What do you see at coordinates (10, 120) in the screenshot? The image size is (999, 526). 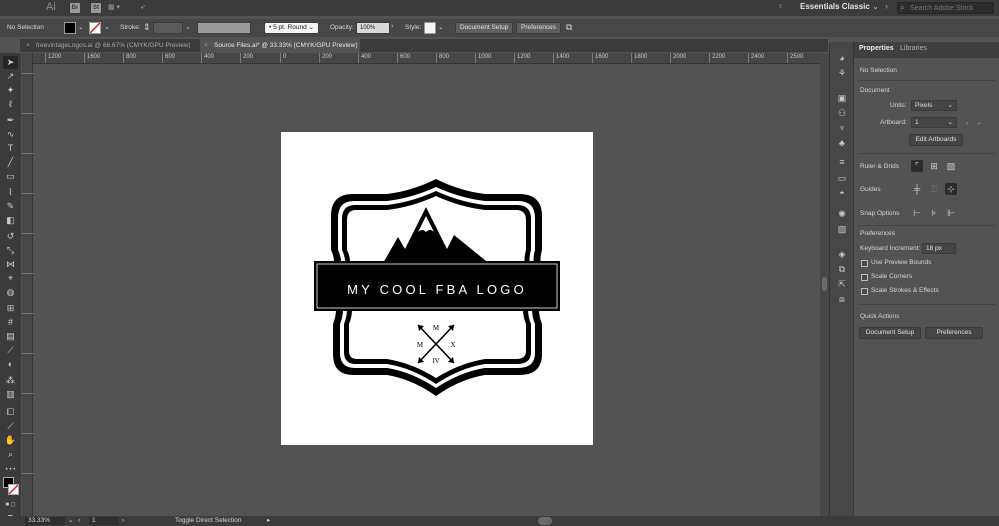 I see `pen-tool-icon: ✒` at bounding box center [10, 120].